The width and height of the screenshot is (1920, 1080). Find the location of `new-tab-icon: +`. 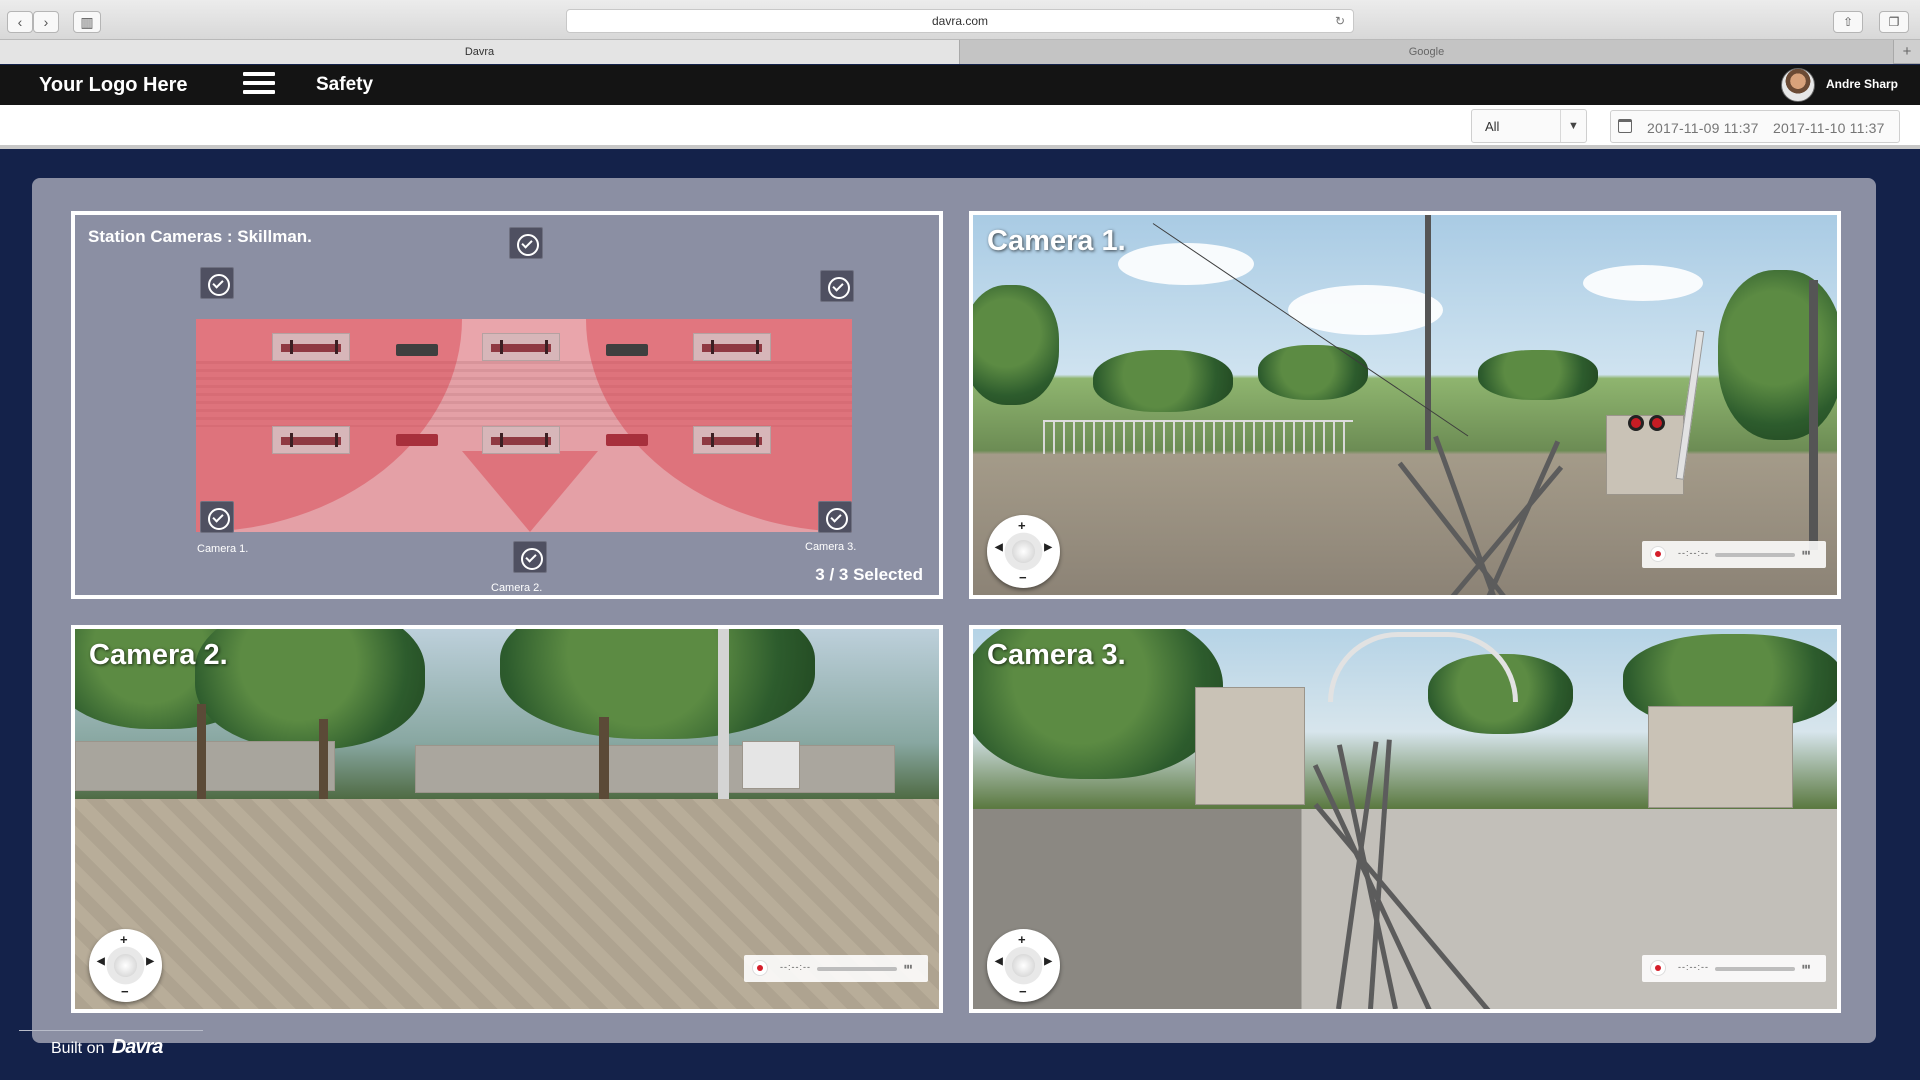

new-tab-icon: + is located at coordinates (1907, 52).